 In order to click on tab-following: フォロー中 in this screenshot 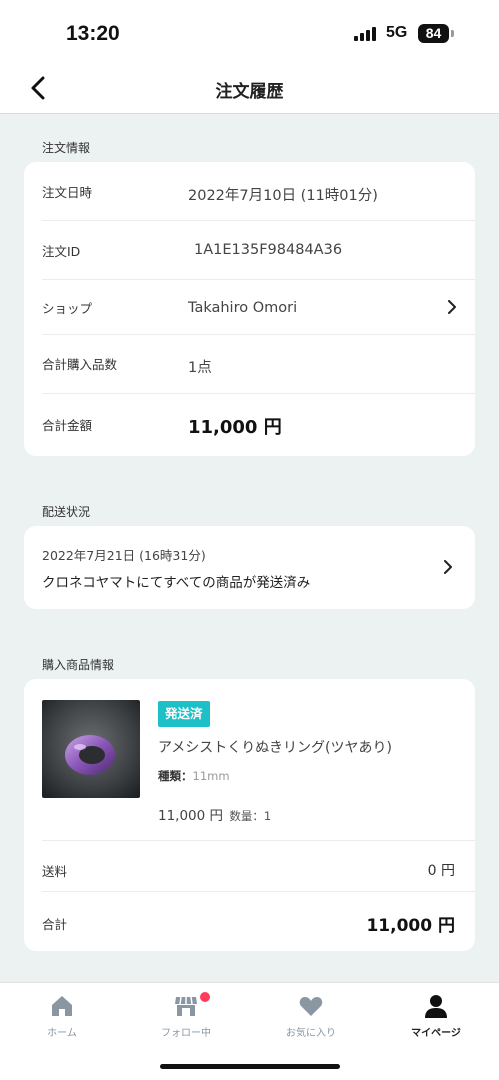, I will do `click(186, 1013)`.